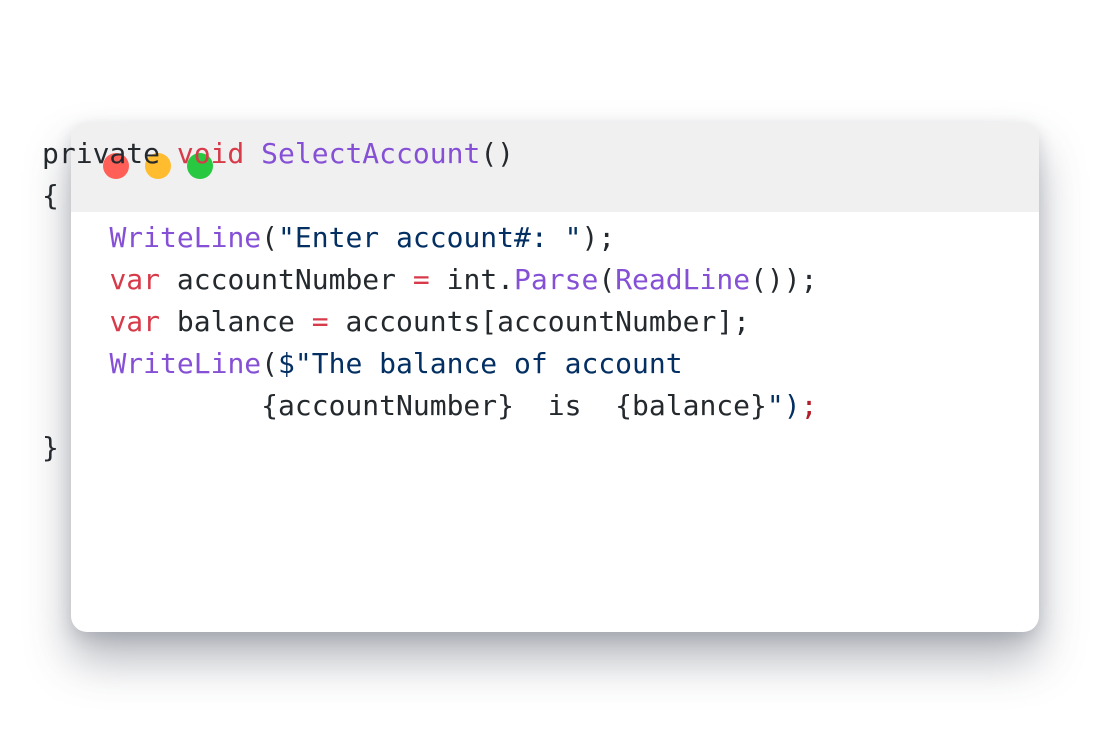 This screenshot has width=1110, height=754. What do you see at coordinates (783, 405) in the screenshot?
I see `code-token-string: ")` at bounding box center [783, 405].